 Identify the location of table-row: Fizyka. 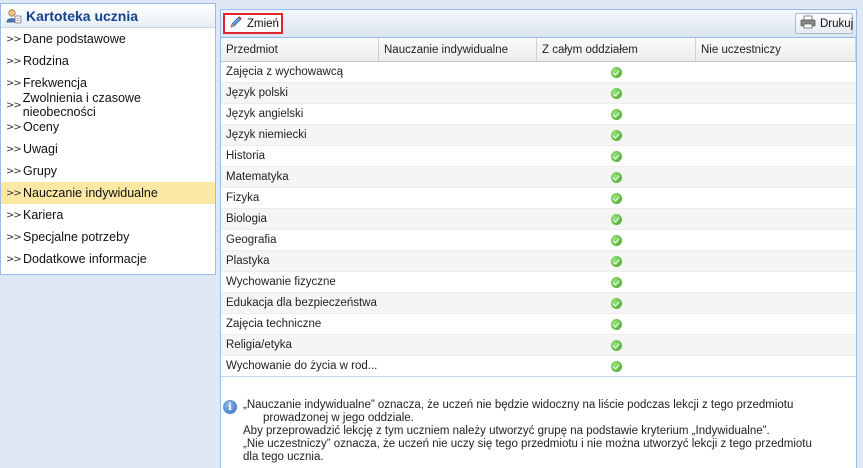
(538, 198).